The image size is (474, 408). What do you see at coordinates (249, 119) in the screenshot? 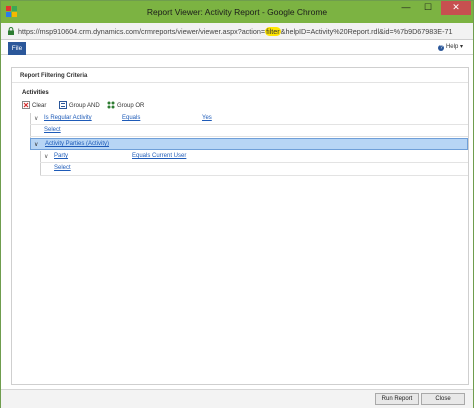
I see `filter-row: ∨ Is Regular Activity Equals Yes` at bounding box center [249, 119].